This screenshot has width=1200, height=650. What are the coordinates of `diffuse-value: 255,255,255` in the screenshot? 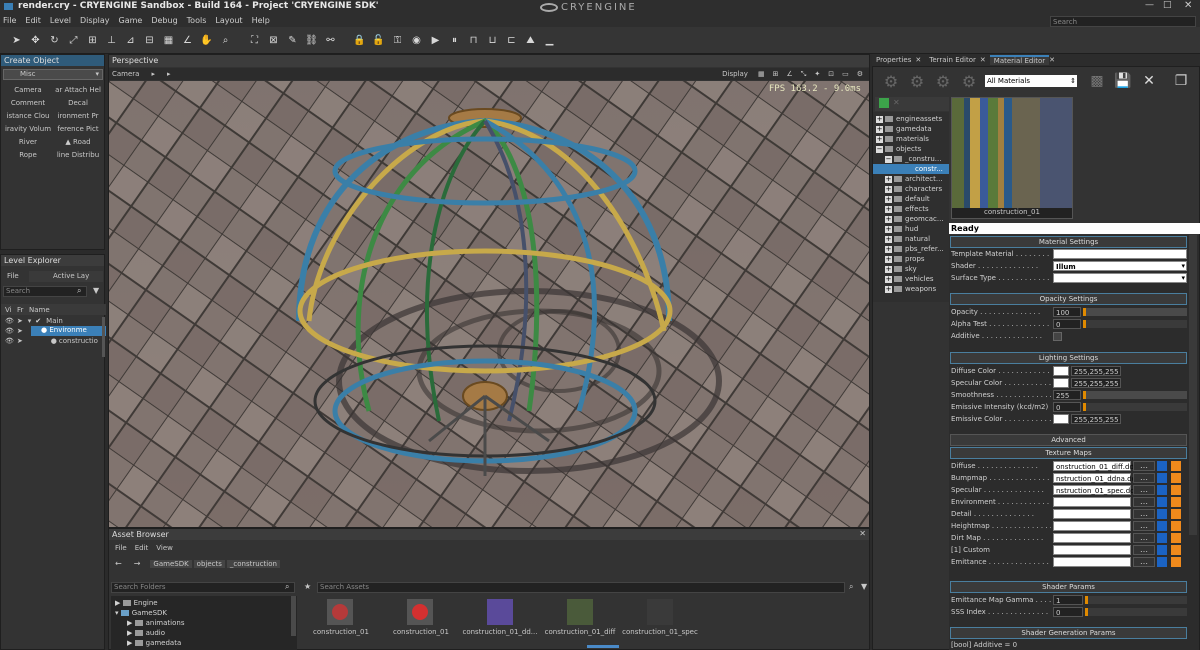 It's located at (1096, 371).